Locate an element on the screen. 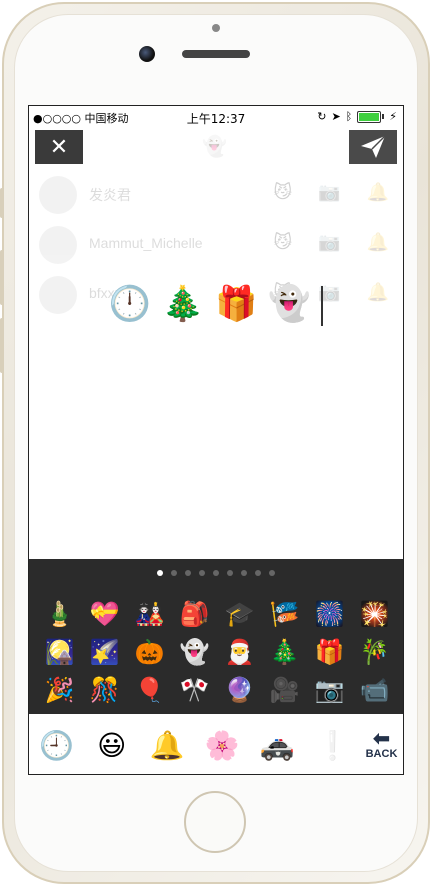 Image resolution: width=433 pixels, height=888 pixels. emoji-key: 🎅 is located at coordinates (239, 652).